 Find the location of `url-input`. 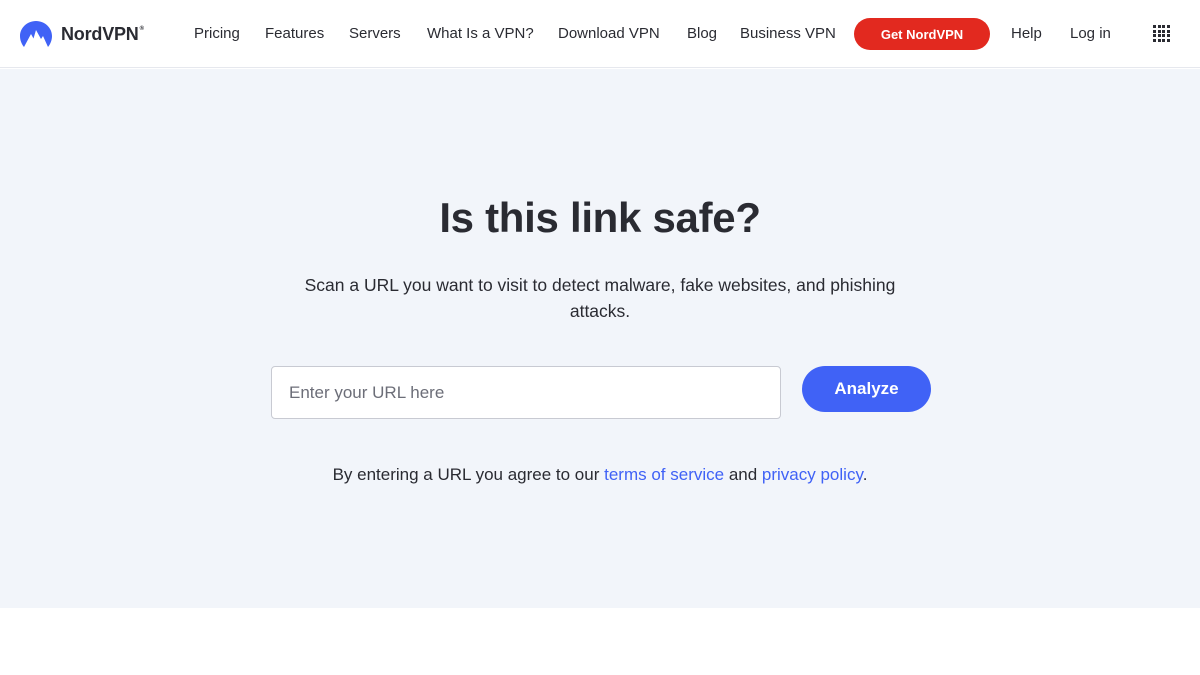

url-input is located at coordinates (526, 392).